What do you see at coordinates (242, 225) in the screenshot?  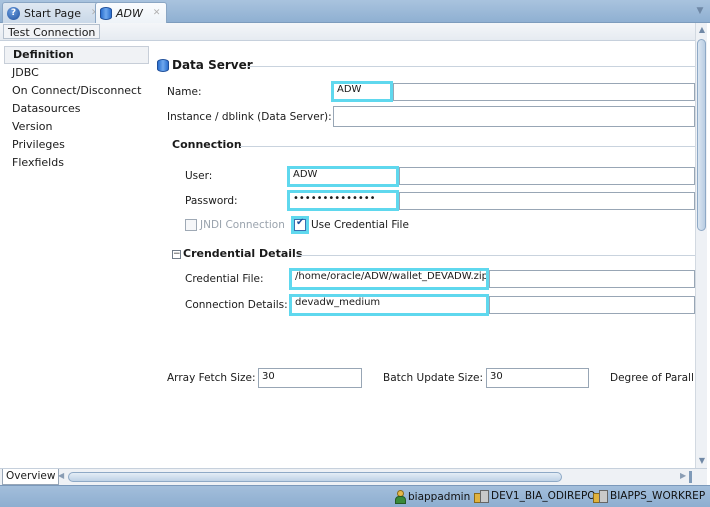 I see `jndi-connection-label: JNDI Connection` at bounding box center [242, 225].